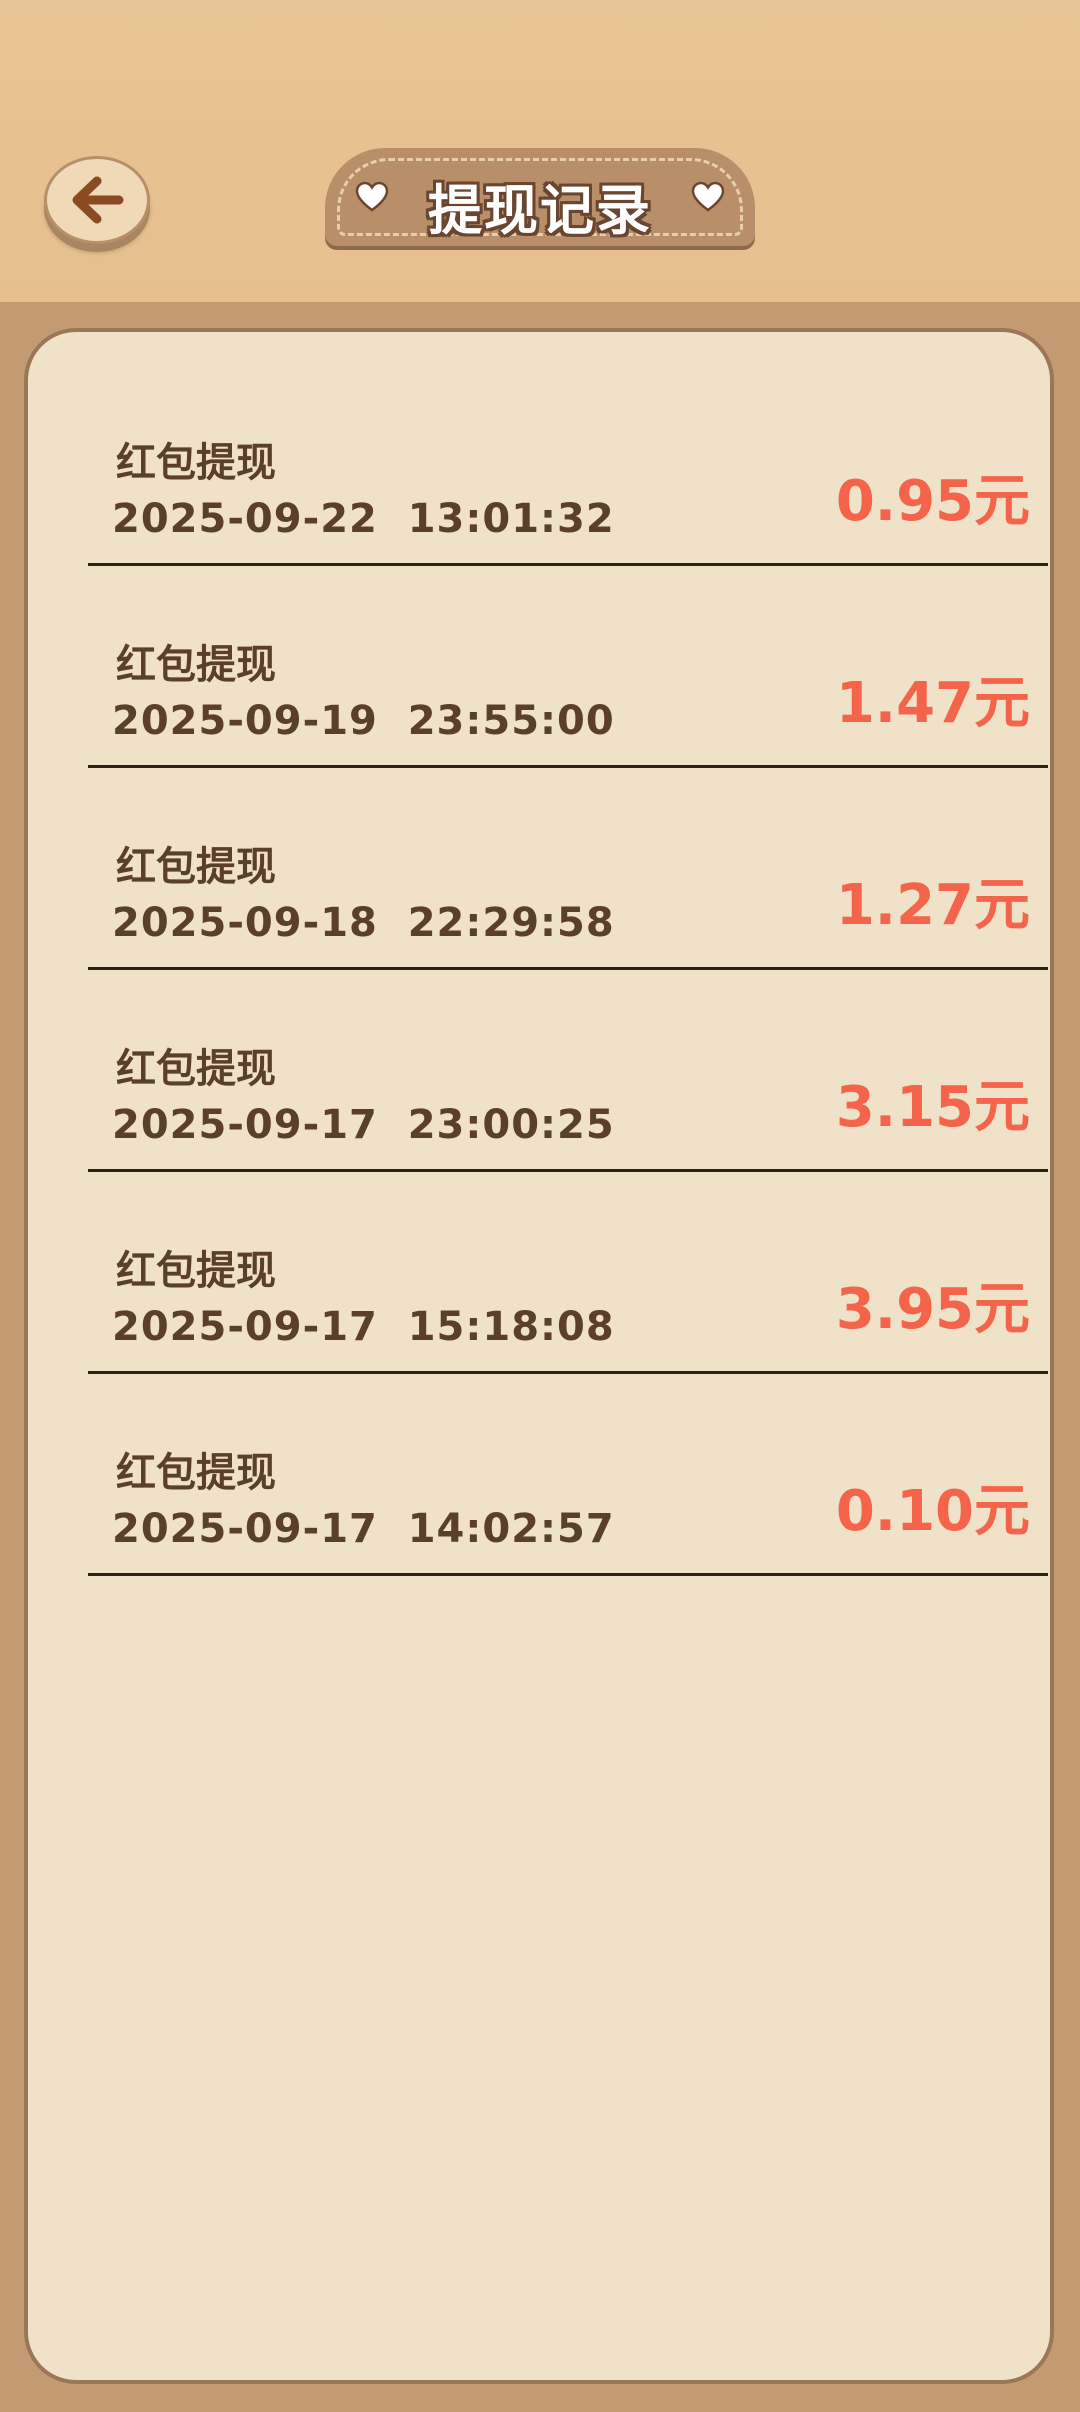  I want to click on list-item: 红包提现 2025-09-17 14:02:57 0.10元, so click(568, 1476).